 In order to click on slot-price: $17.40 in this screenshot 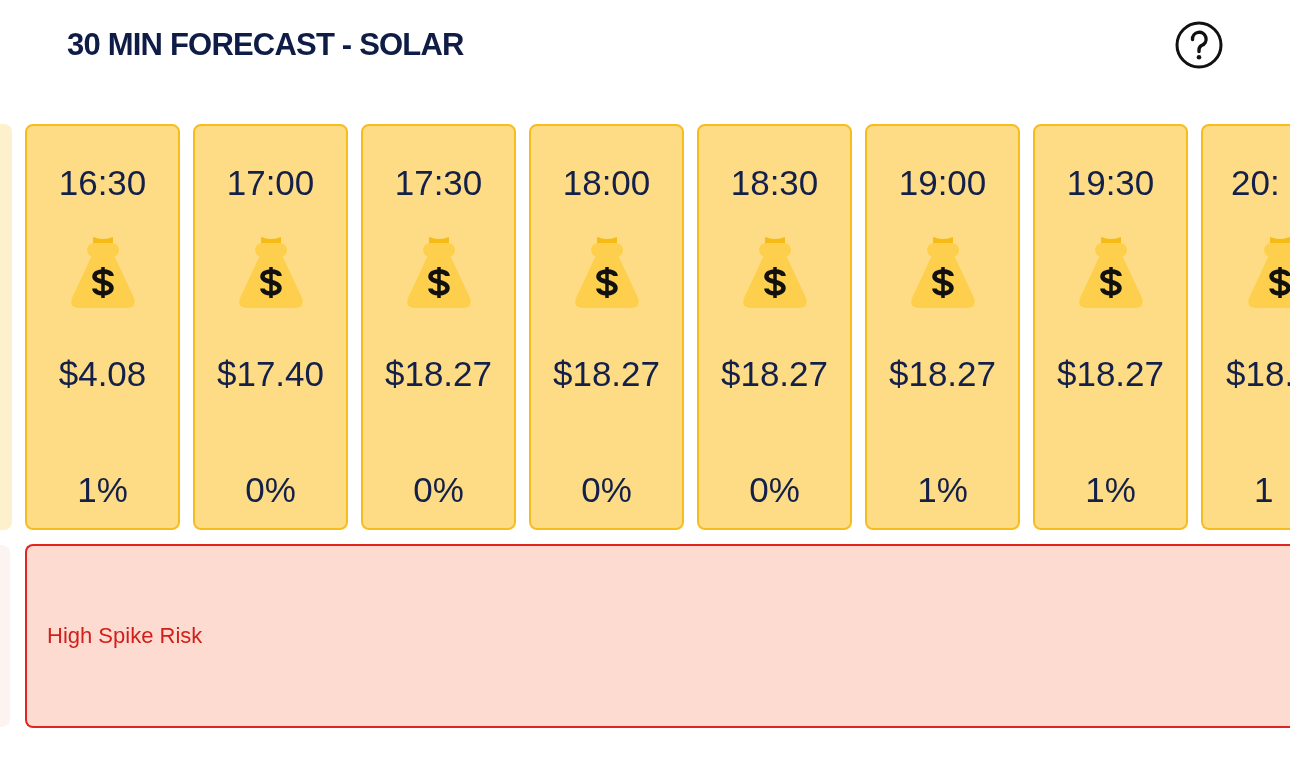, I will do `click(270, 374)`.